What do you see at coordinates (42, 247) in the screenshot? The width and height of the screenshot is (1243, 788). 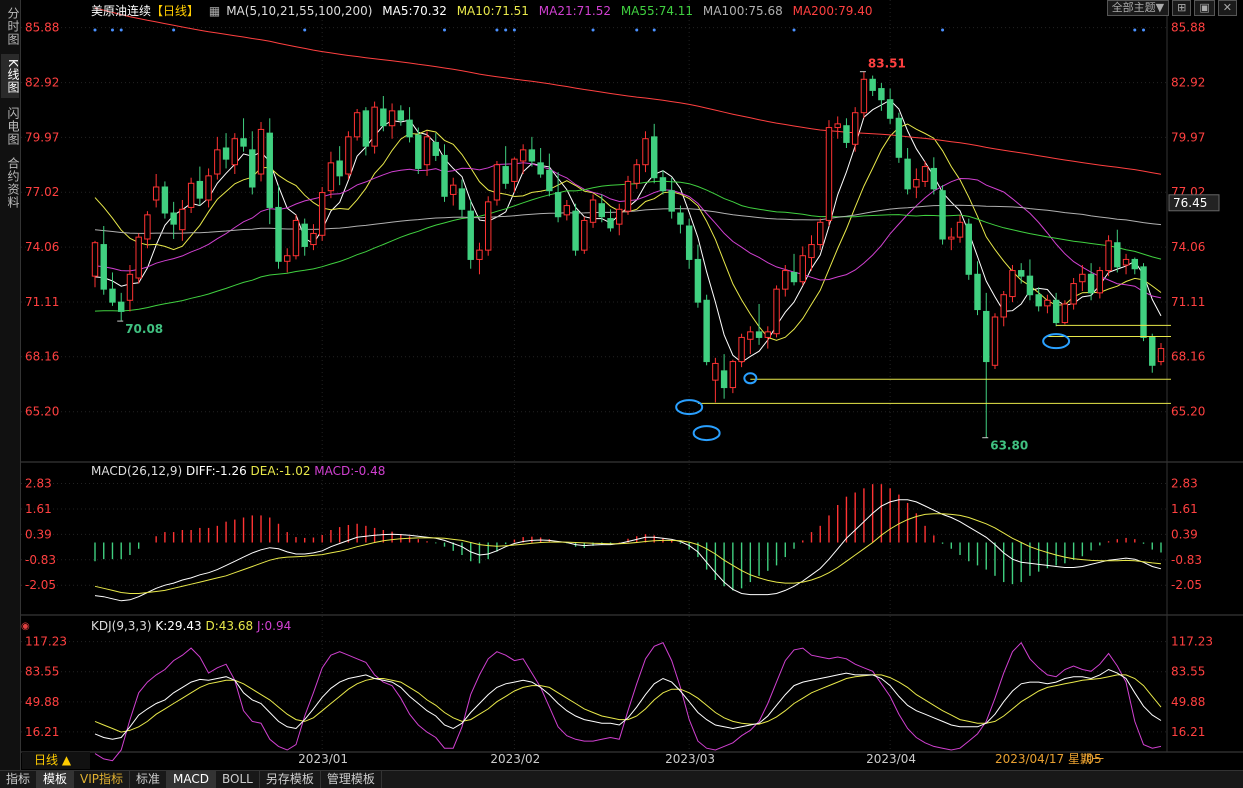 I see `price-tick-left: 74.06` at bounding box center [42, 247].